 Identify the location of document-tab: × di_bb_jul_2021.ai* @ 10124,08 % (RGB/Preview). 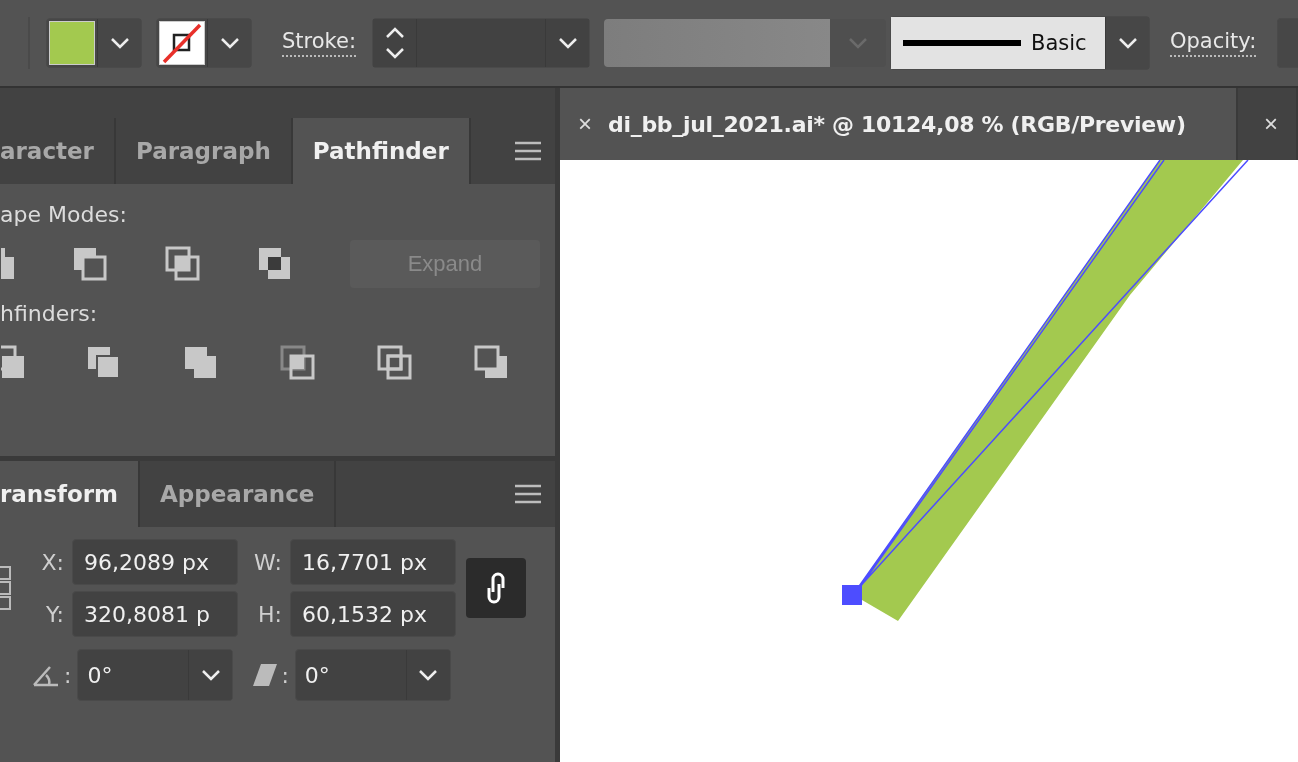
(899, 124).